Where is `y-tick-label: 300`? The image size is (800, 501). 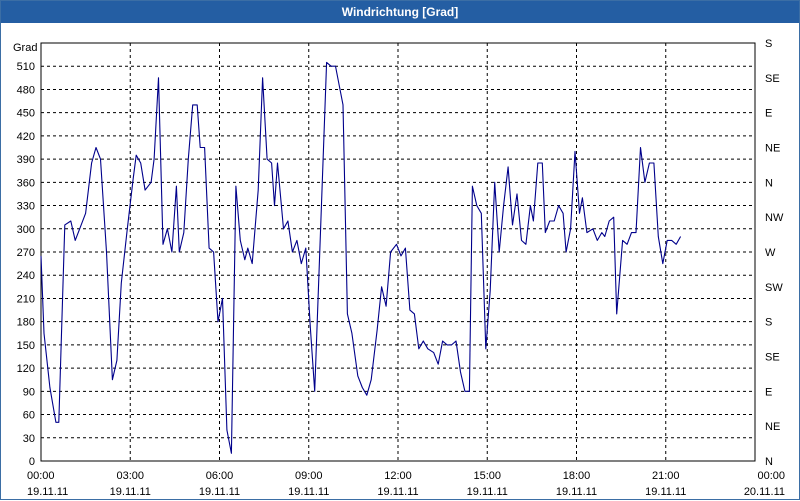 y-tick-label: 300 is located at coordinates (26, 230).